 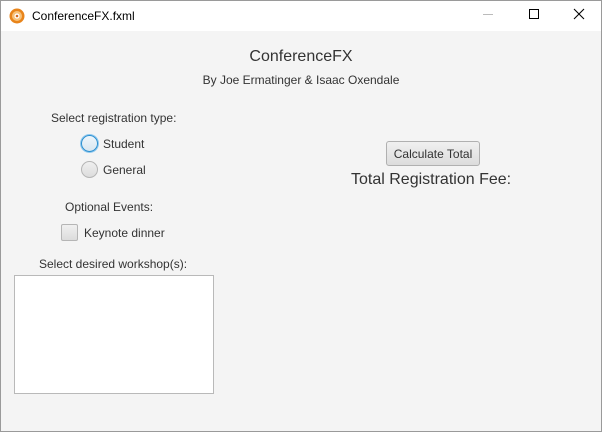 I want to click on radio-student-circle, so click(x=89, y=143).